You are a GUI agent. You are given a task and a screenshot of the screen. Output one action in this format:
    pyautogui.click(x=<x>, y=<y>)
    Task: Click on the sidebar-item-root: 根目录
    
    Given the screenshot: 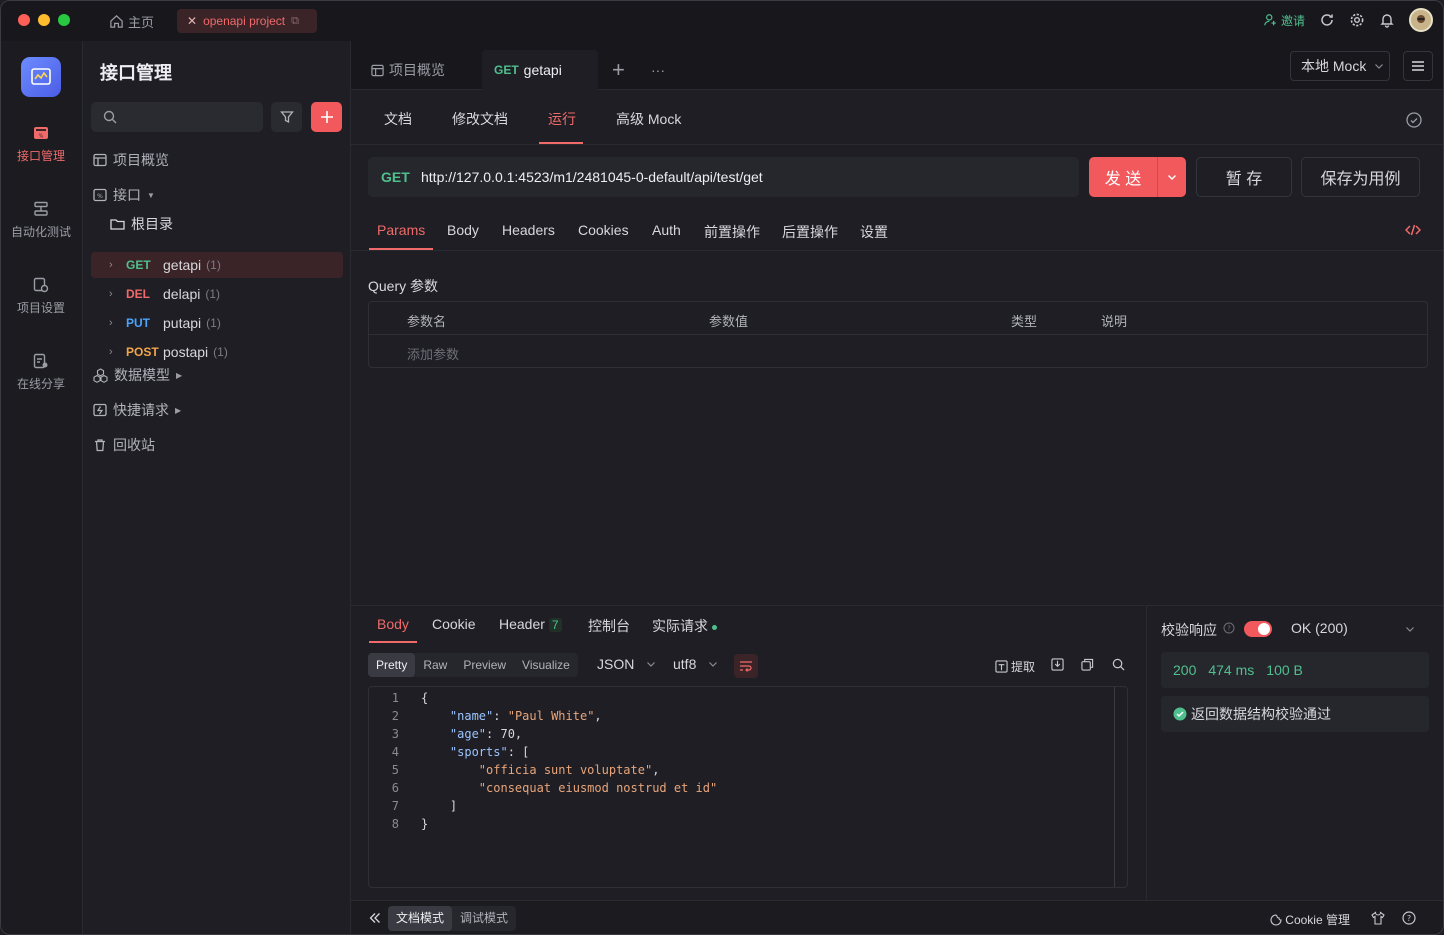 What is the action you would take?
    pyautogui.click(x=141, y=224)
    